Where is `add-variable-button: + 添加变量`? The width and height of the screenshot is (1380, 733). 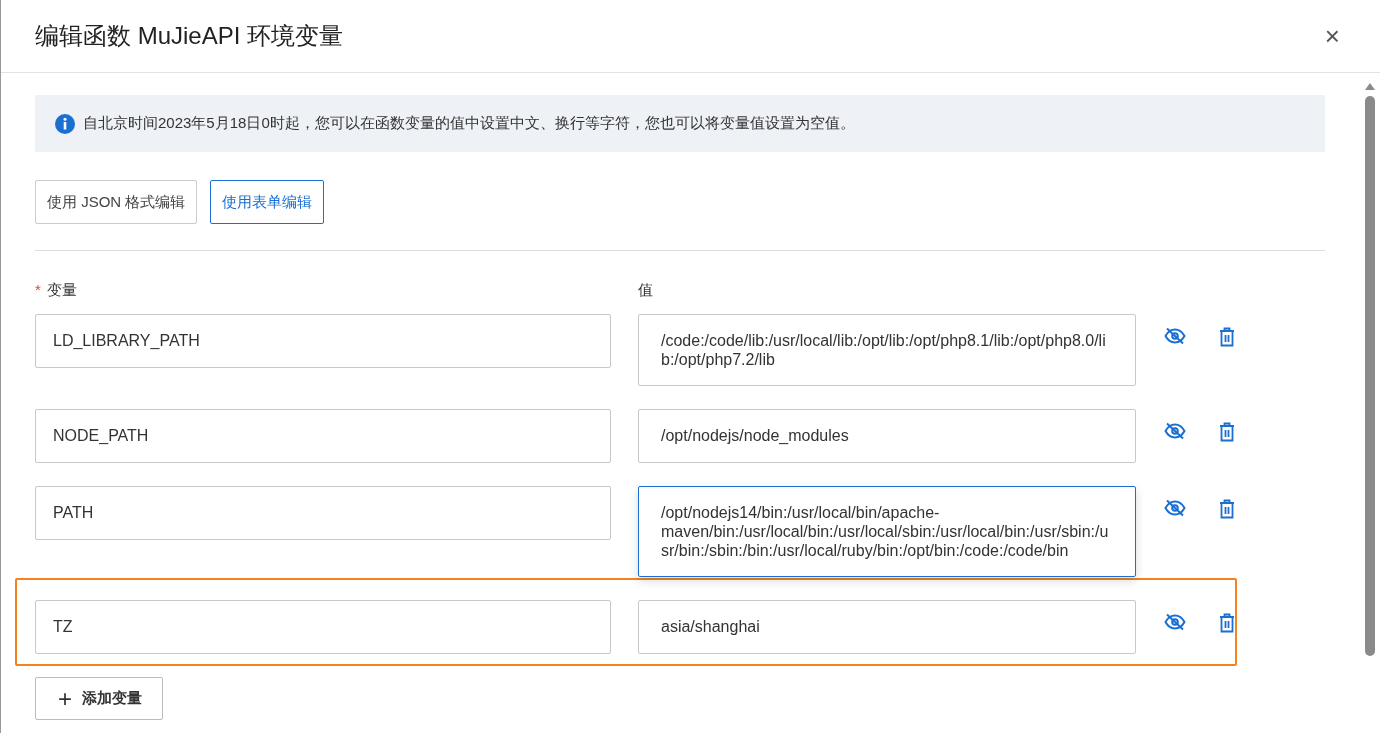 add-variable-button: + 添加变量 is located at coordinates (99, 698).